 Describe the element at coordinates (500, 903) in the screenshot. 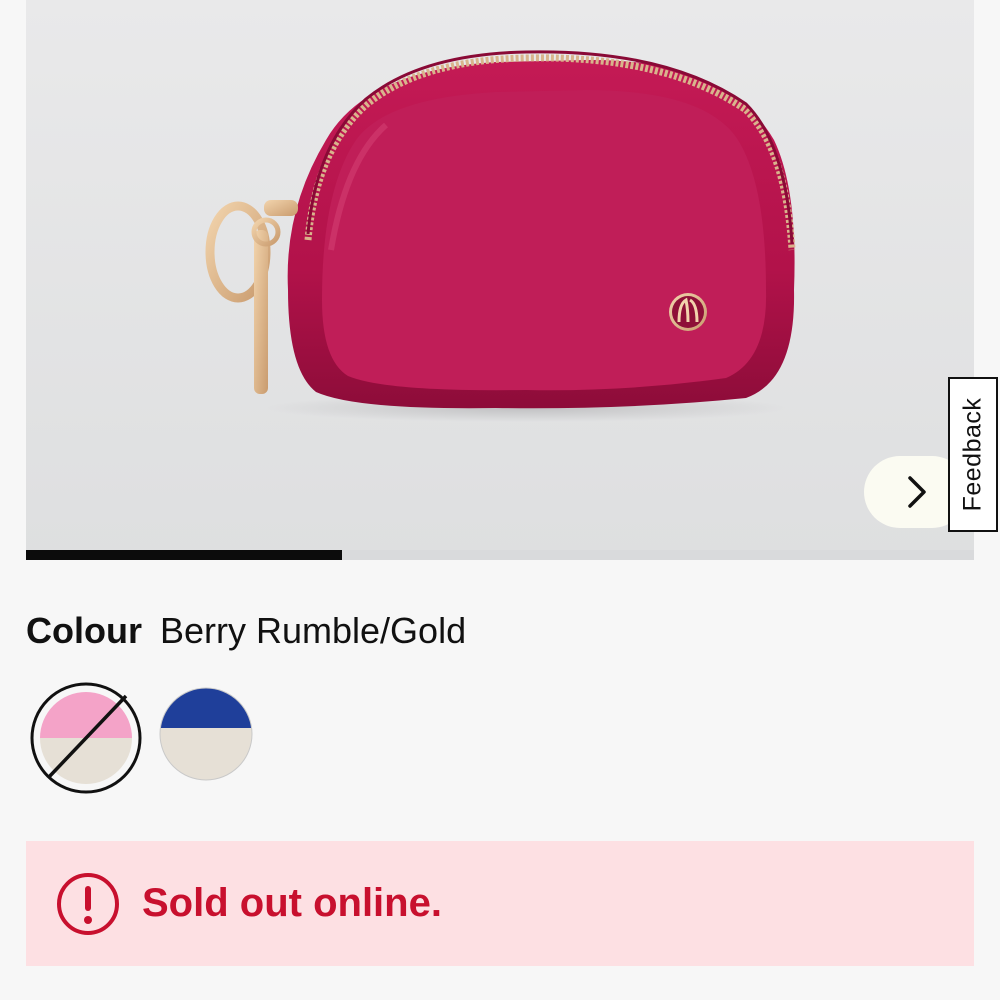

I see `sold-out-alert: Sold out online.` at that location.